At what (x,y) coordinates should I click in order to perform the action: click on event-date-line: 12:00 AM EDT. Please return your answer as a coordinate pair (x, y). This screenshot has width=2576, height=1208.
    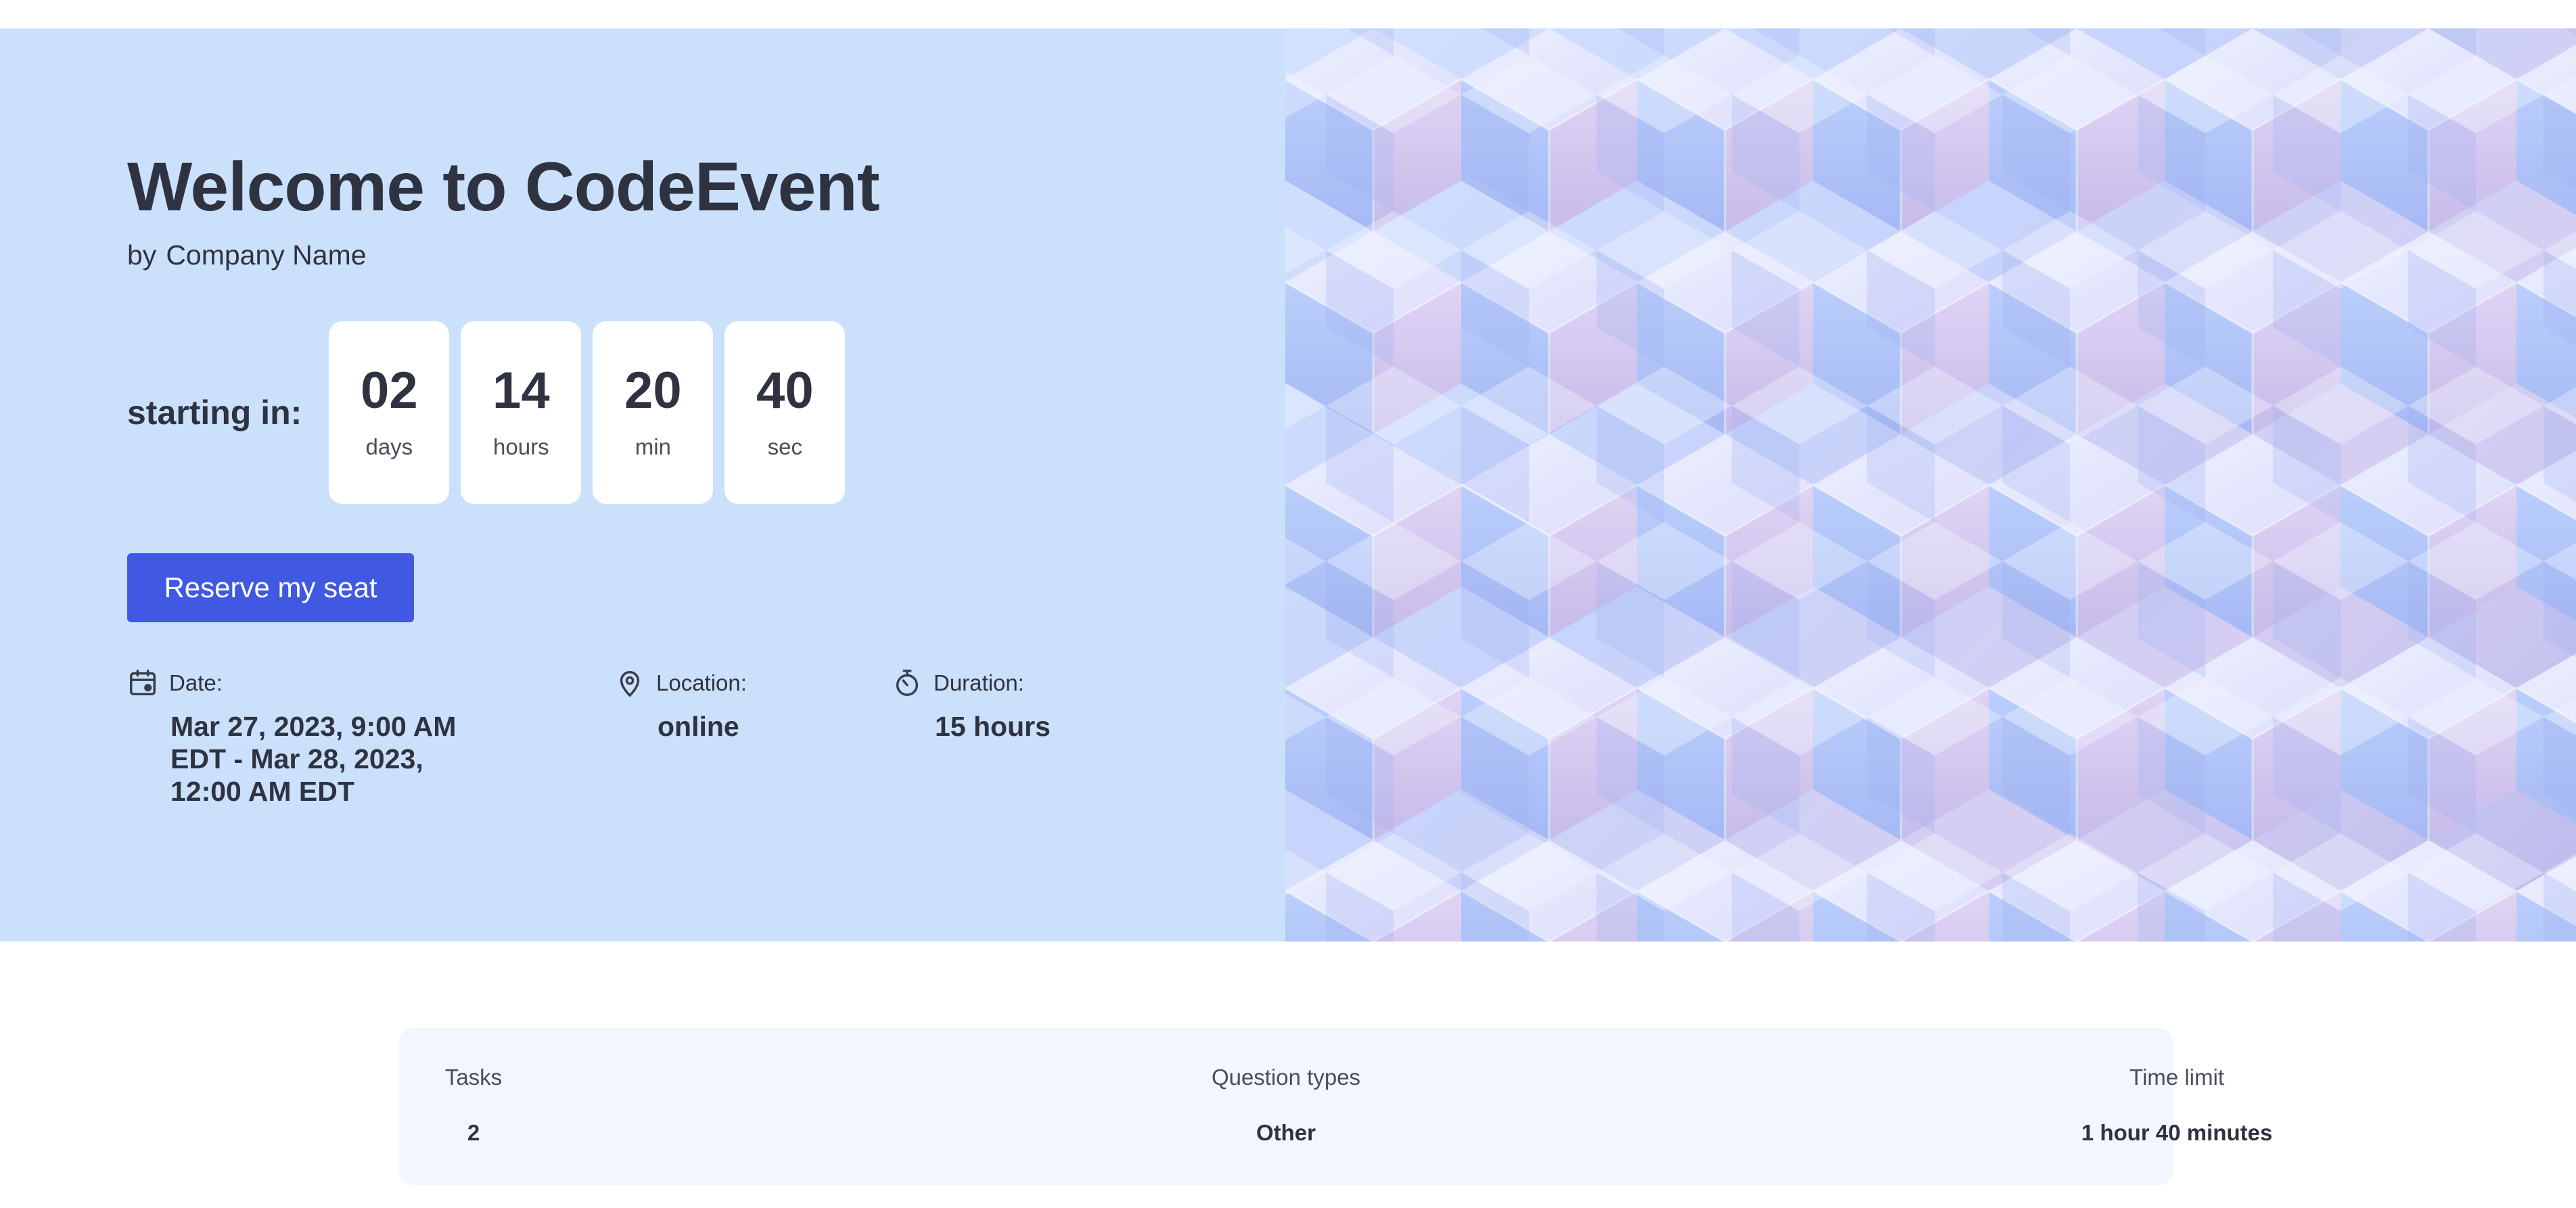
    Looking at the image, I should click on (262, 791).